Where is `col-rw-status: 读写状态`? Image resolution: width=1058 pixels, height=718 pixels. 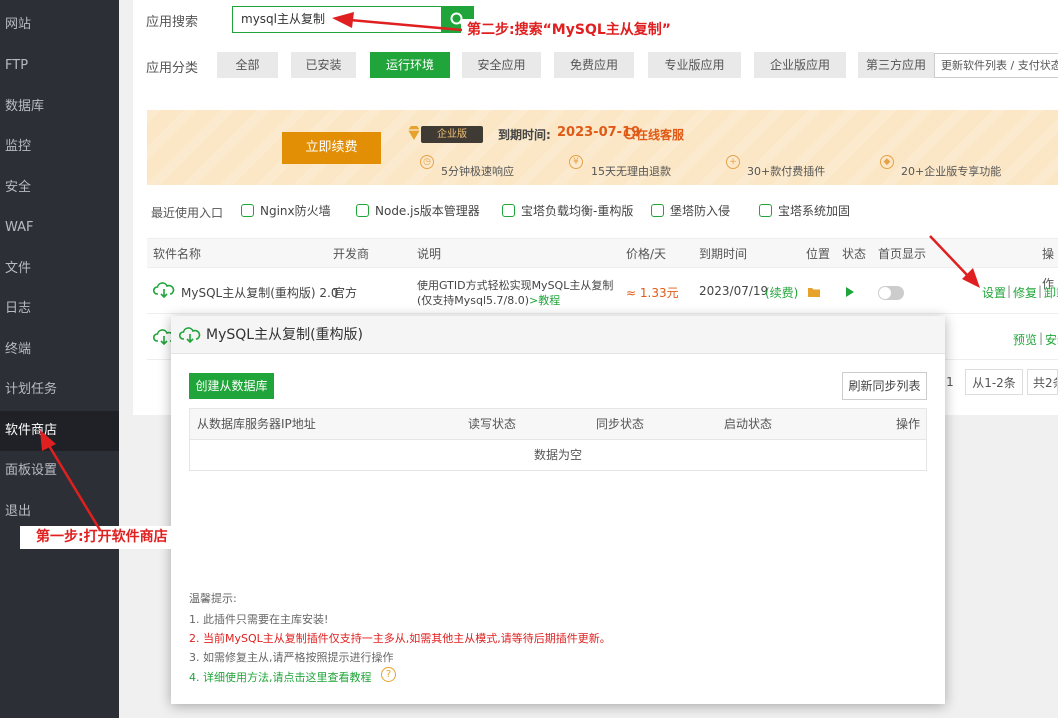
col-rw-status: 读写状态 is located at coordinates (492, 424).